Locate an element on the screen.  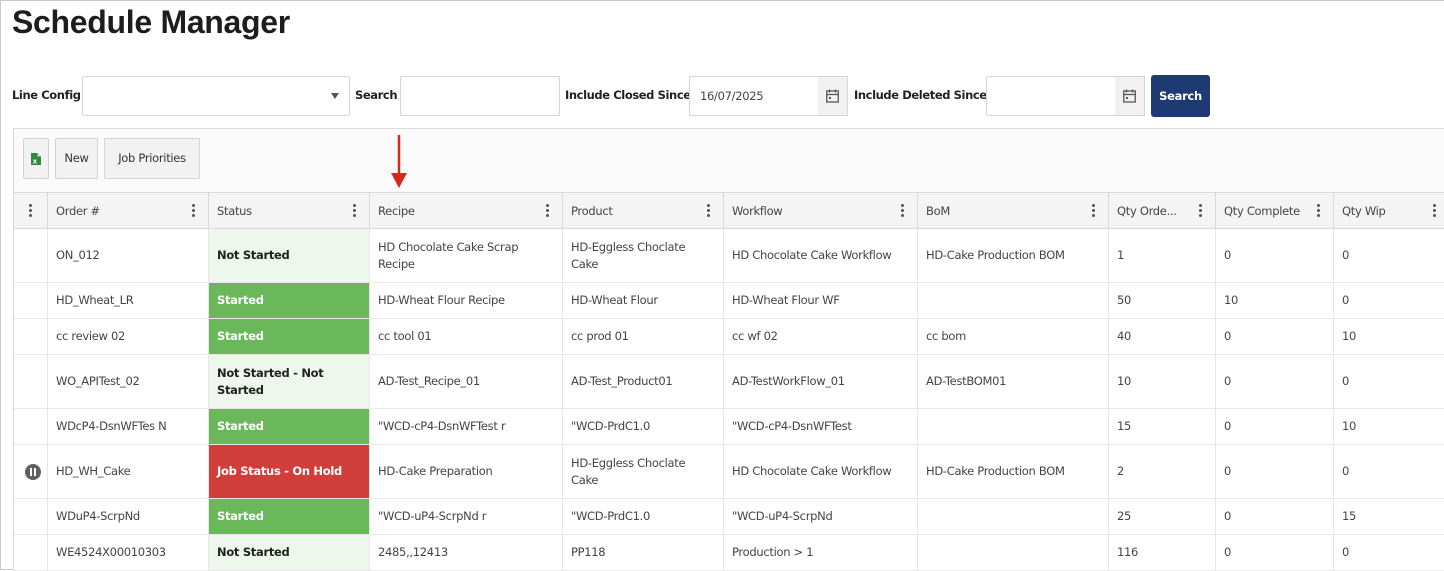
search-label: Search is located at coordinates (376, 95).